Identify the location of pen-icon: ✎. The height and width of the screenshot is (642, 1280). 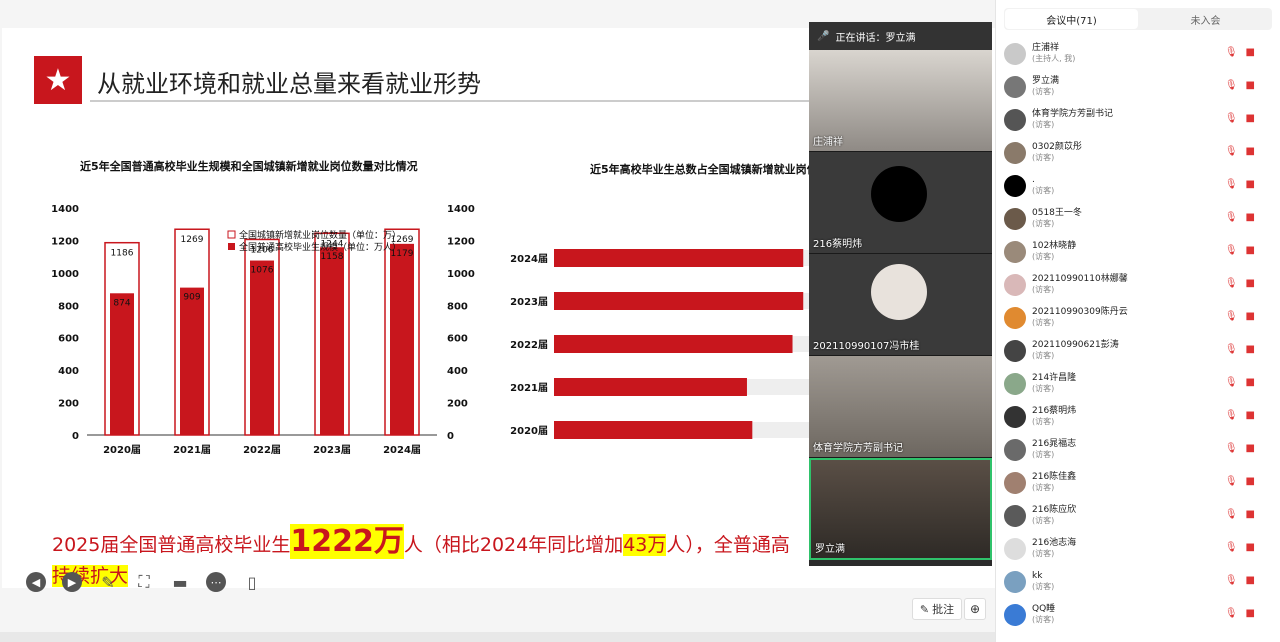
(108, 582).